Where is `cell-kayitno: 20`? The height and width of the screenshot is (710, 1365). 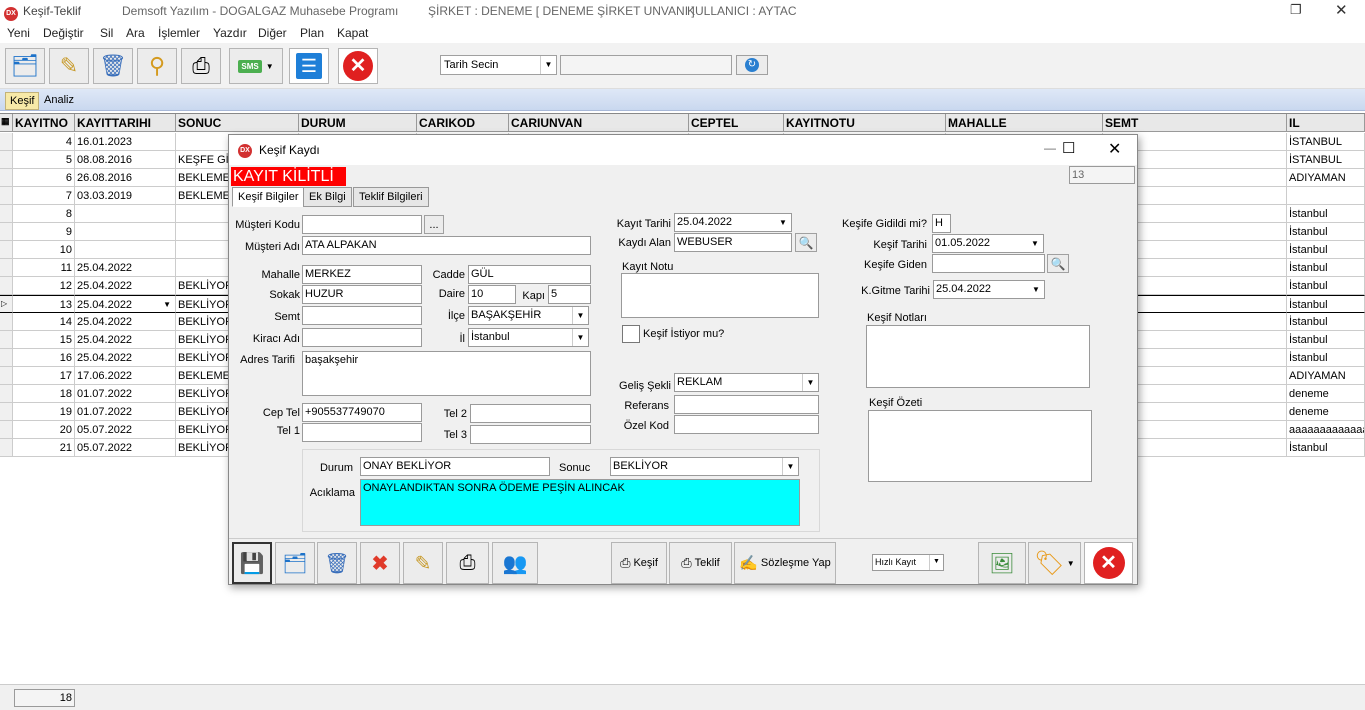
cell-kayitno: 20 is located at coordinates (44, 430).